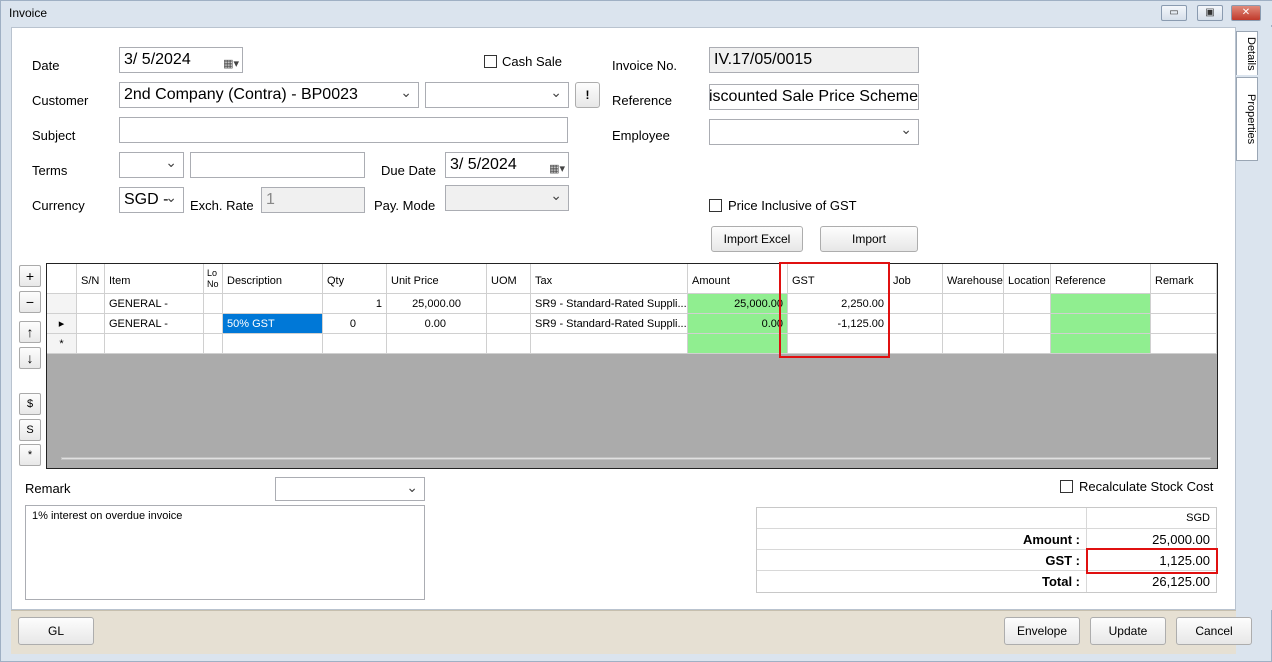  What do you see at coordinates (30, 404) in the screenshot?
I see `dollar-button: $` at bounding box center [30, 404].